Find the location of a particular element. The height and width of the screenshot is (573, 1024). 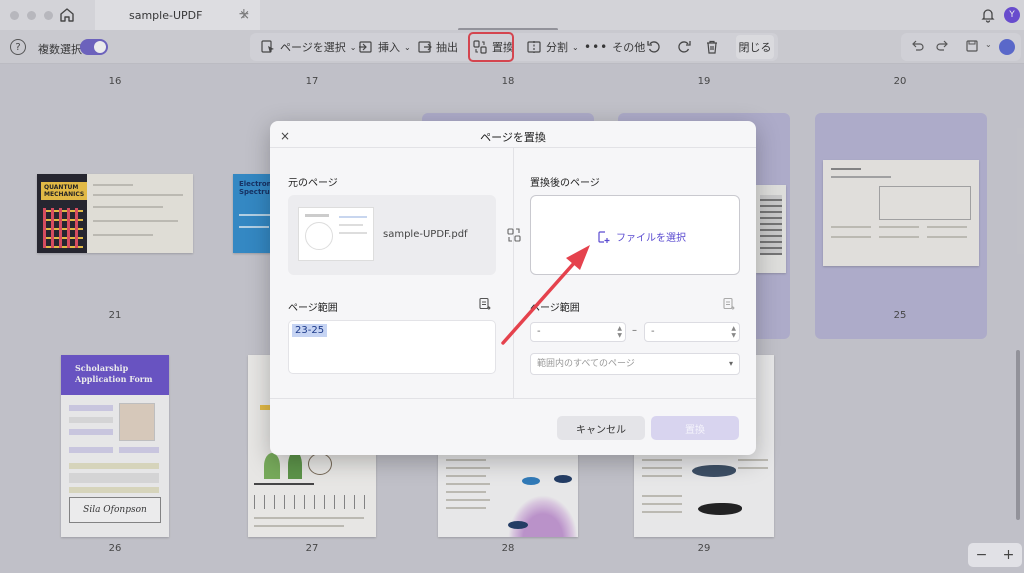

range-subset-select: 範囲内のすべてのページ ▾ is located at coordinates (635, 364).